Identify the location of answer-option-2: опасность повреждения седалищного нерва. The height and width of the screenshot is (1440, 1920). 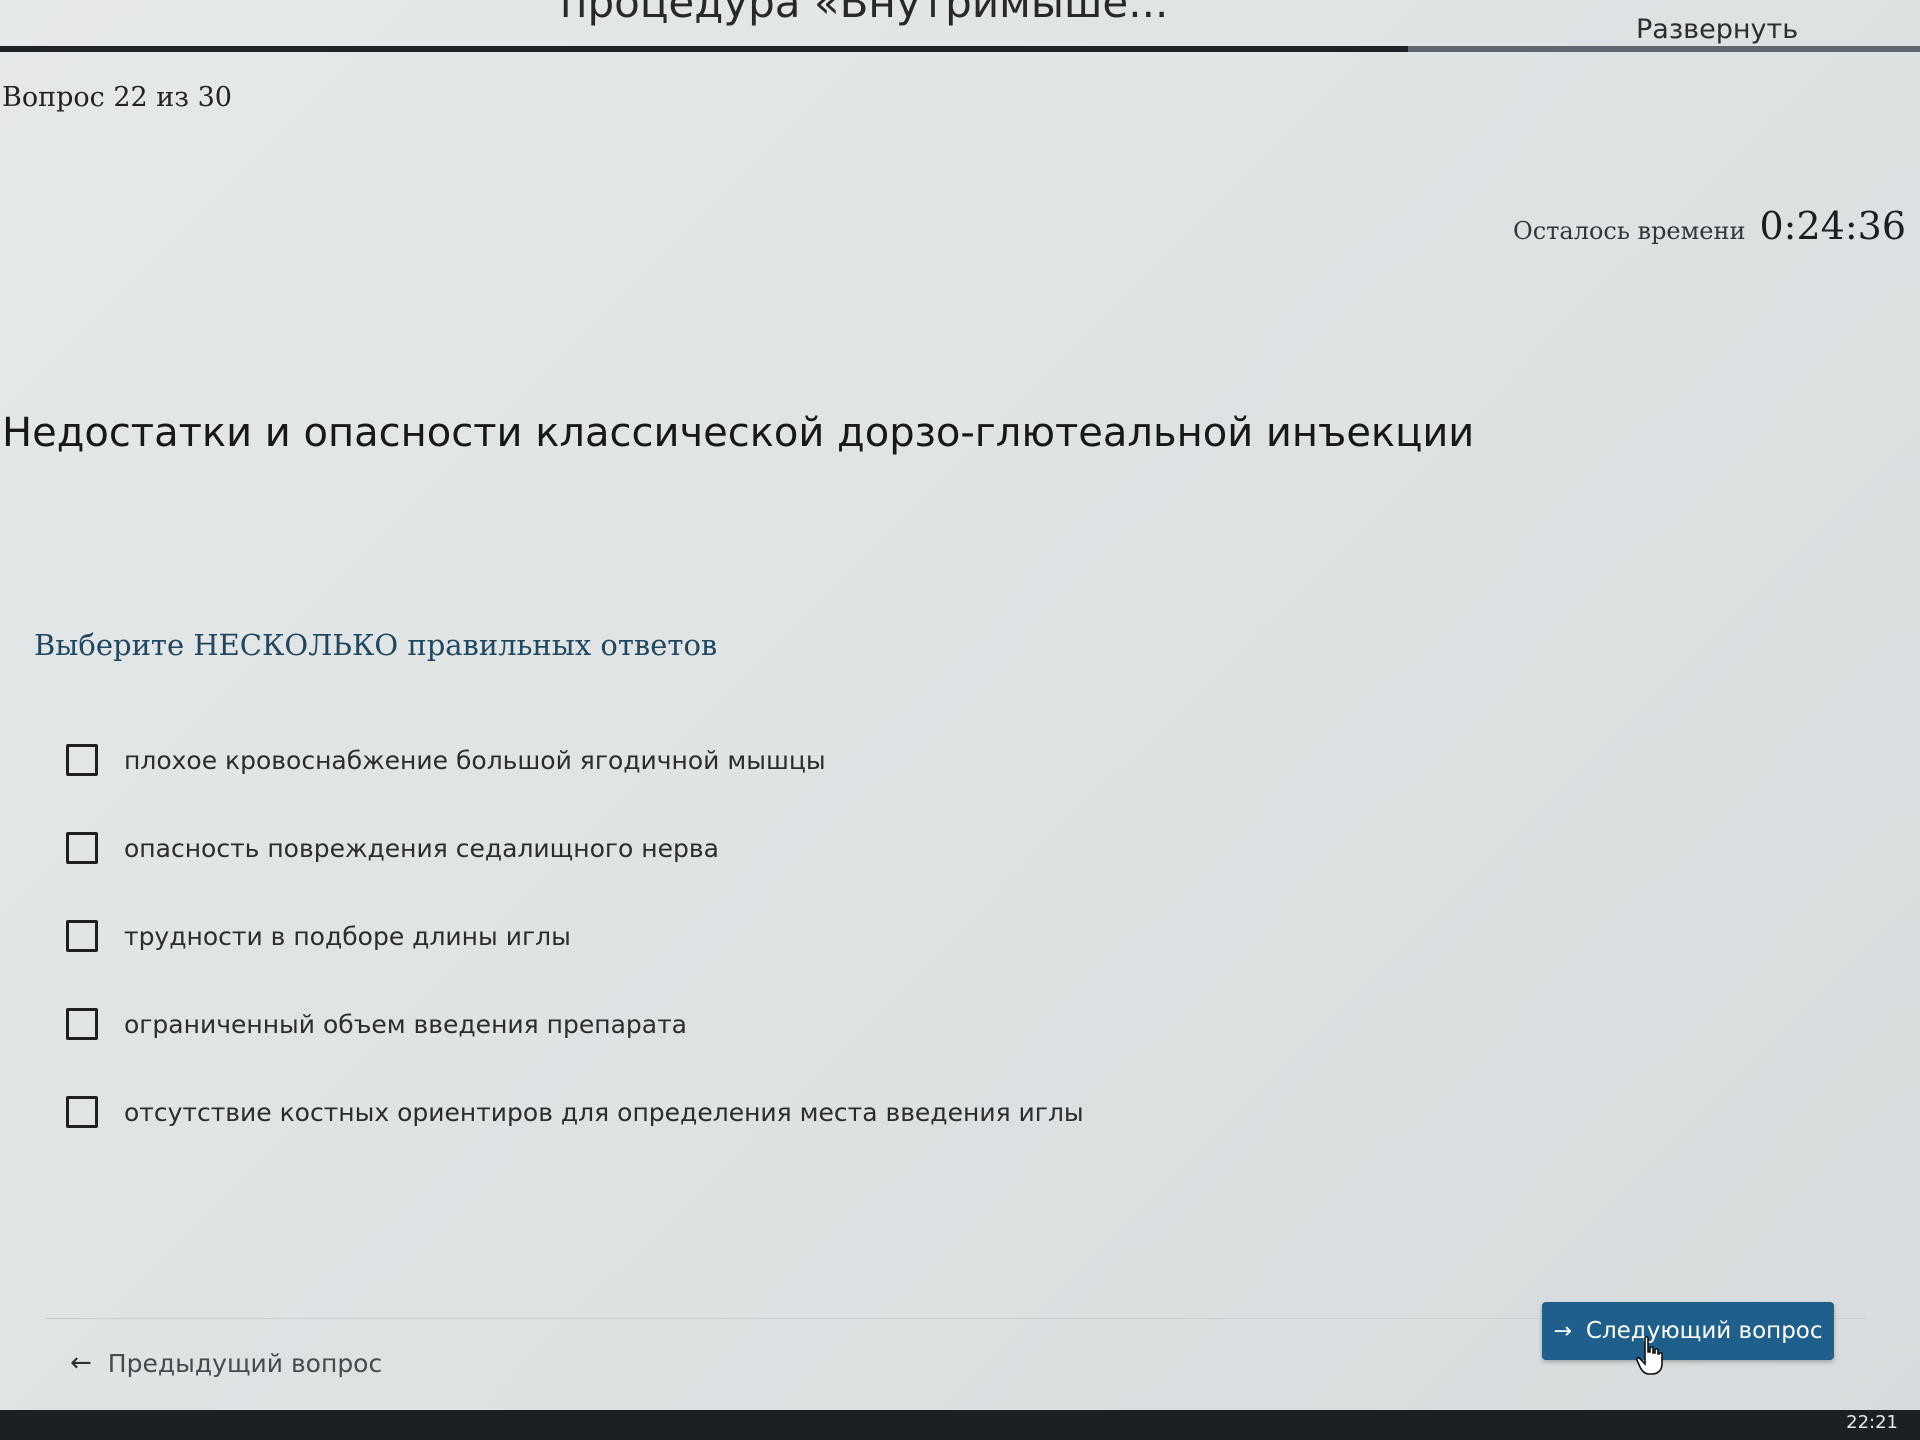
(575, 848).